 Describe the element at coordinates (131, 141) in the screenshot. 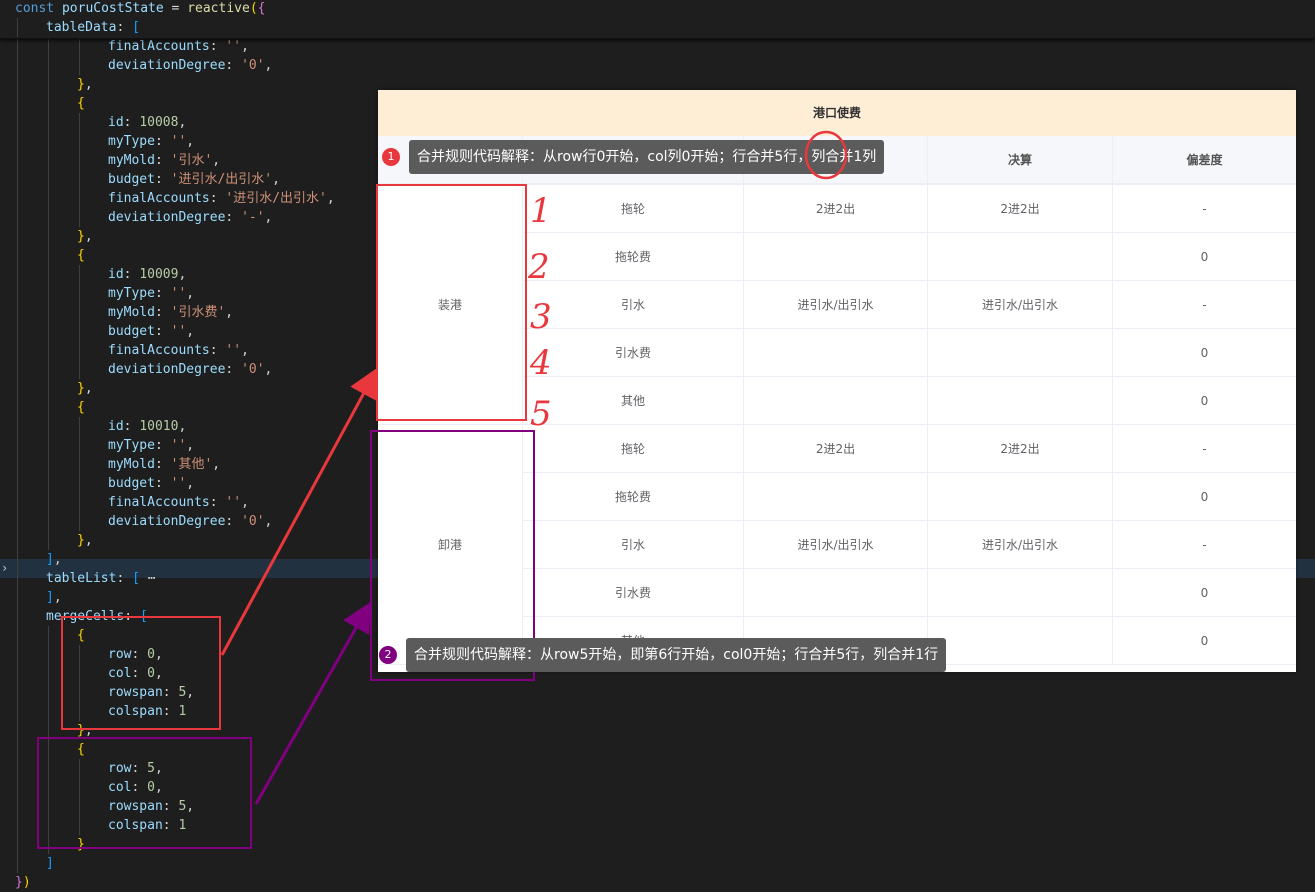

I see `code-token: myType` at that location.